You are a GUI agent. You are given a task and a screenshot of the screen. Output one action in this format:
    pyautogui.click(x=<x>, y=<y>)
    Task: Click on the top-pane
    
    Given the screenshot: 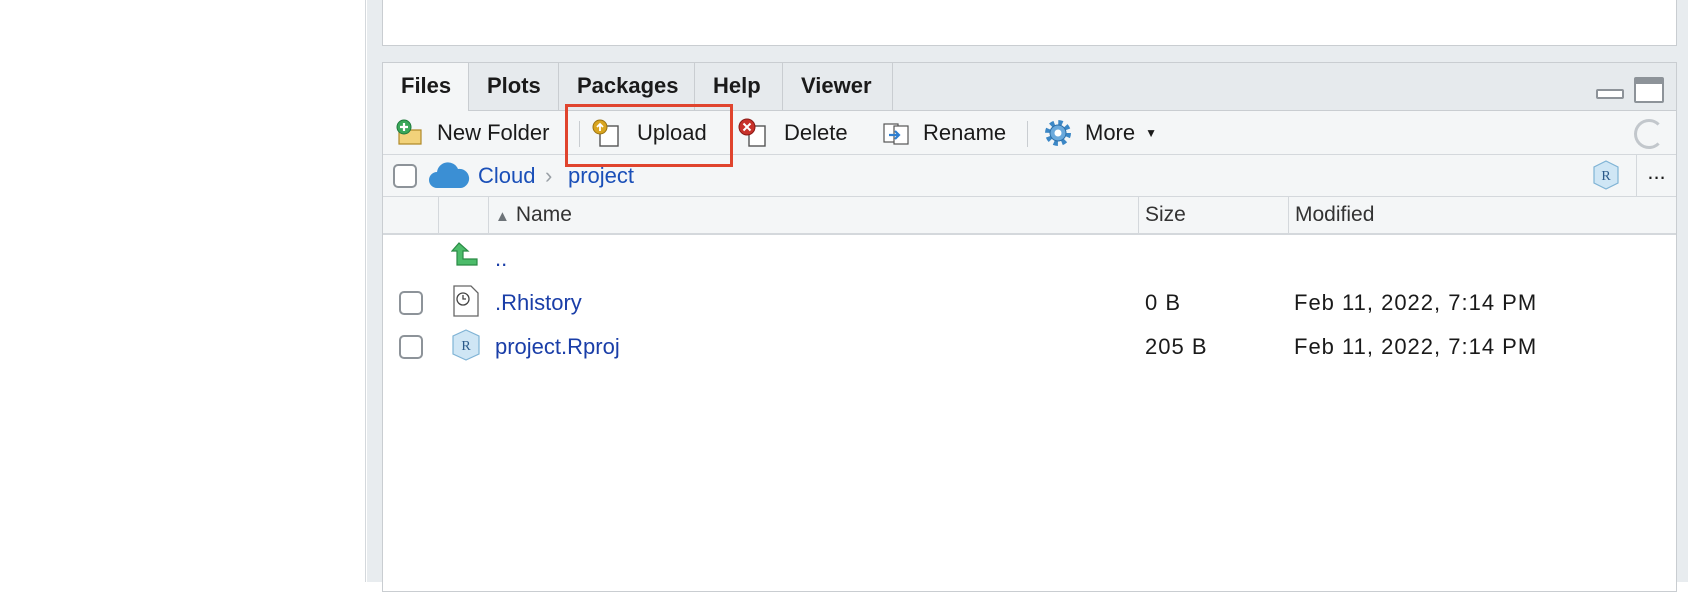 What is the action you would take?
    pyautogui.click(x=1029, y=23)
    